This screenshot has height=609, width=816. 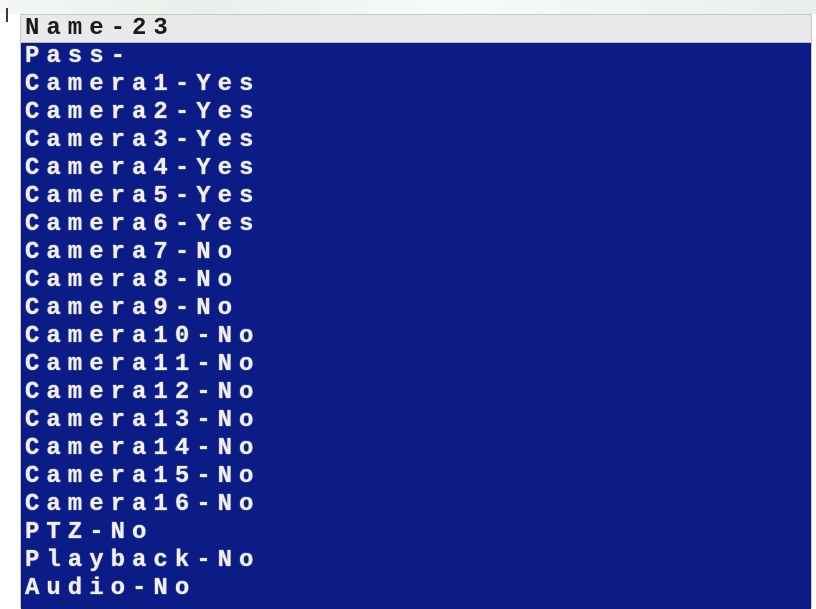 I want to click on camera-15-item: Camera15-No, so click(x=142, y=477).